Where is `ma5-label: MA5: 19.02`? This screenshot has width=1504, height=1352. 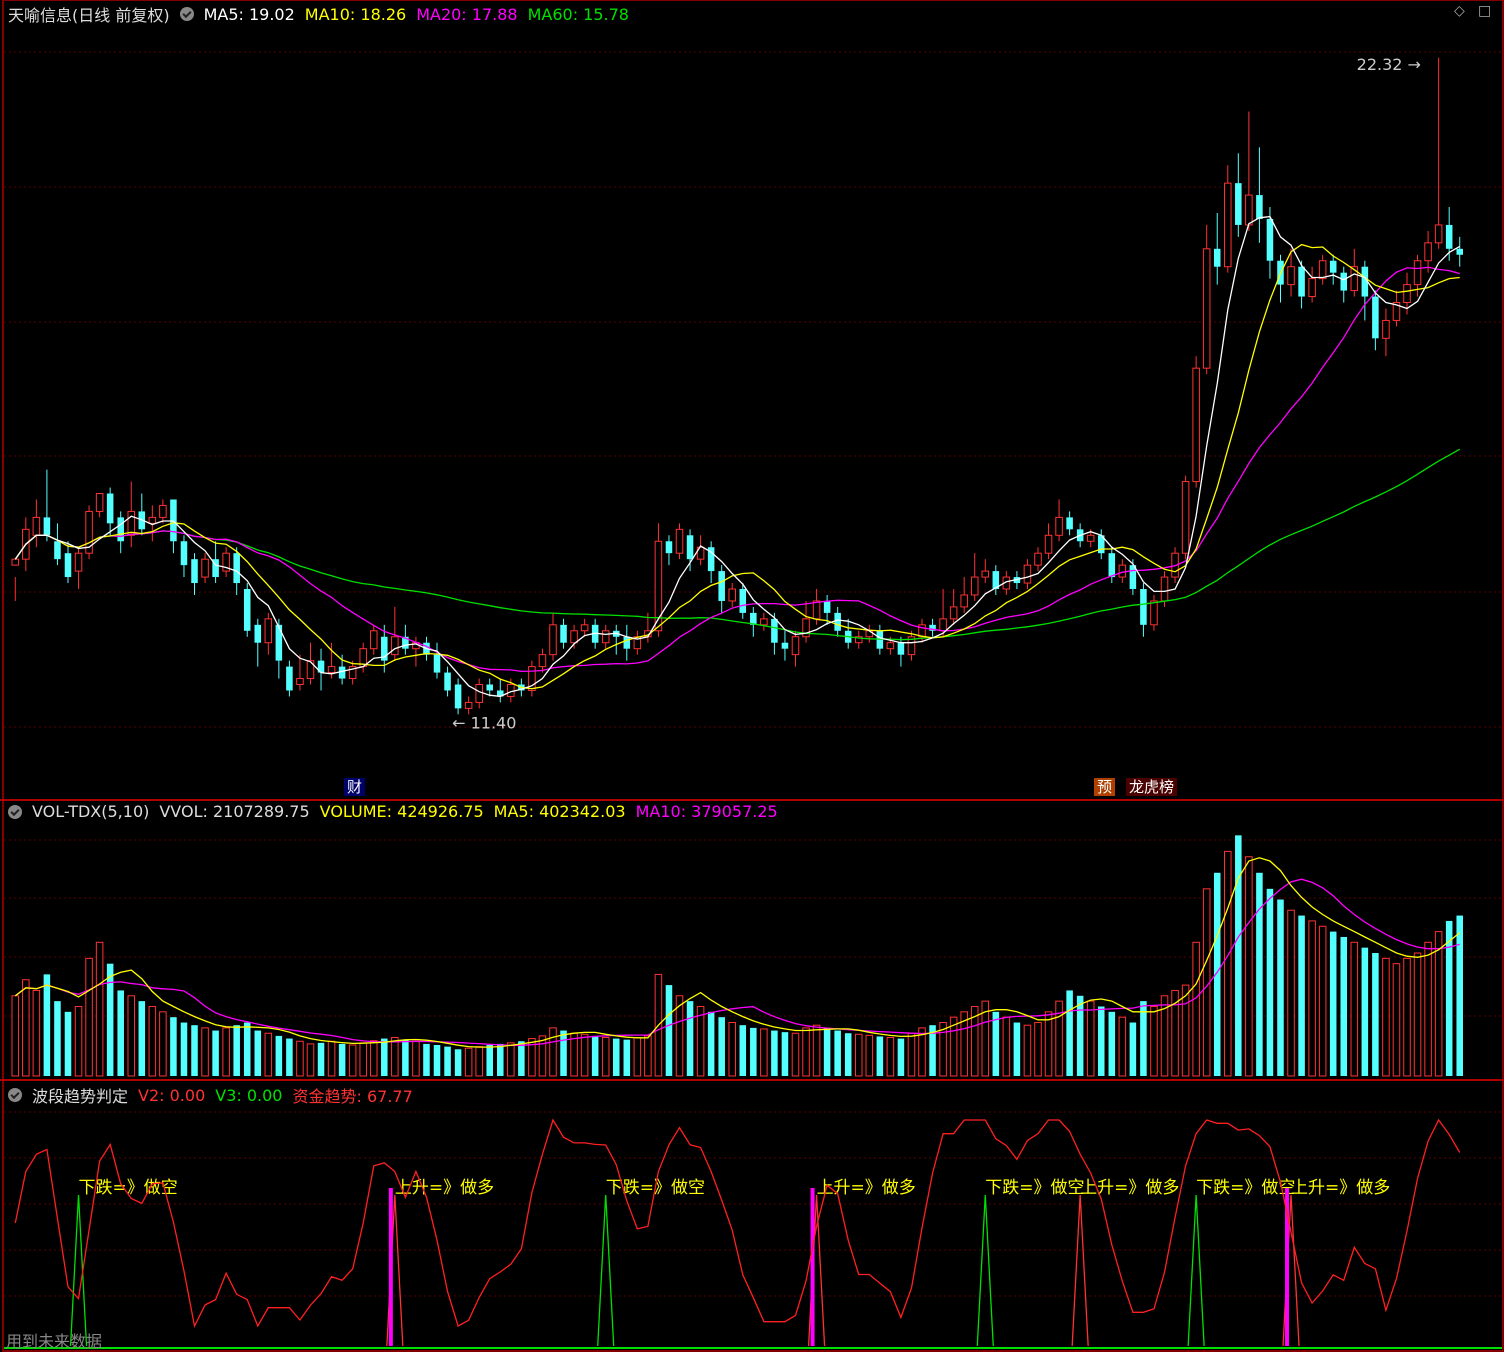 ma5-label: MA5: 19.02 is located at coordinates (249, 14).